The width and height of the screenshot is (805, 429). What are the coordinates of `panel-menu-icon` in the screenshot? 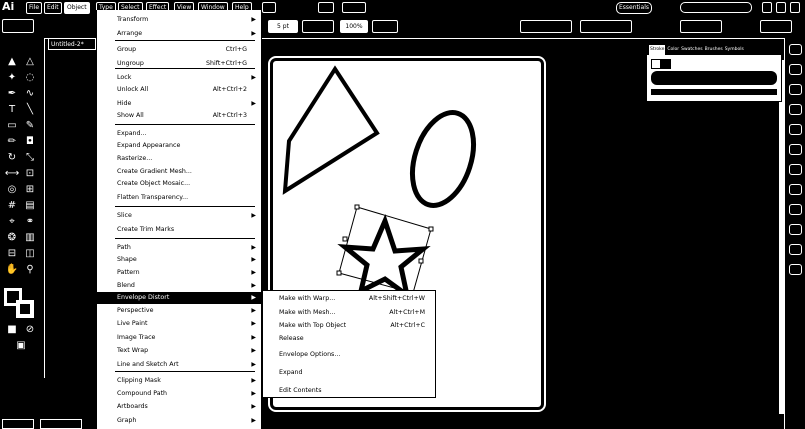 It's located at (776, 26).